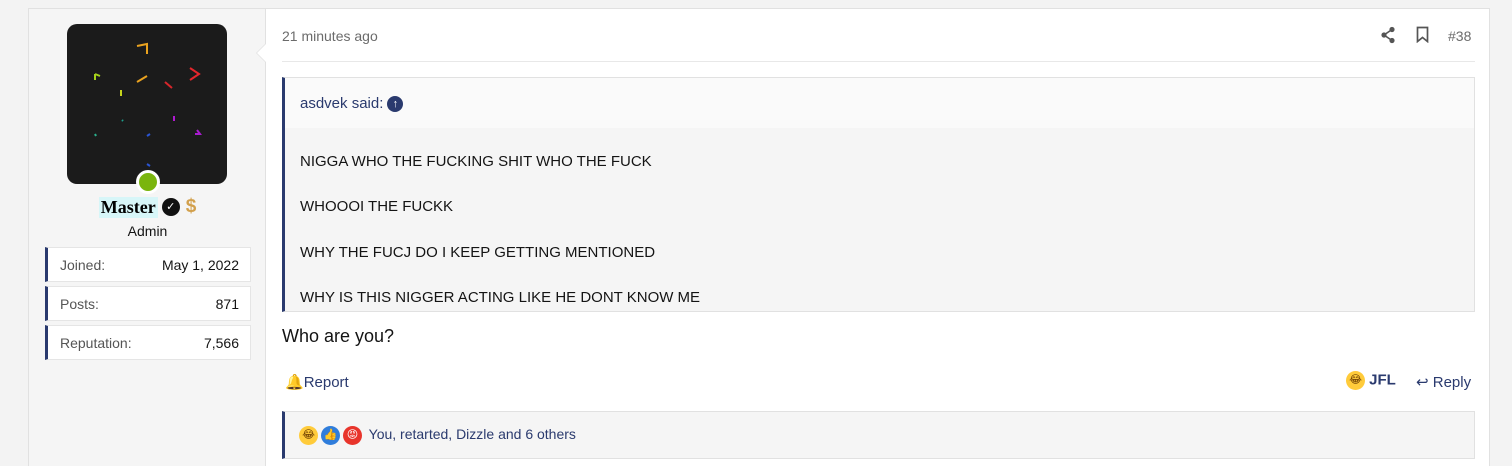  Describe the element at coordinates (377, 206) in the screenshot. I see `quote-line: WHOOOI THE FUCKK` at that location.